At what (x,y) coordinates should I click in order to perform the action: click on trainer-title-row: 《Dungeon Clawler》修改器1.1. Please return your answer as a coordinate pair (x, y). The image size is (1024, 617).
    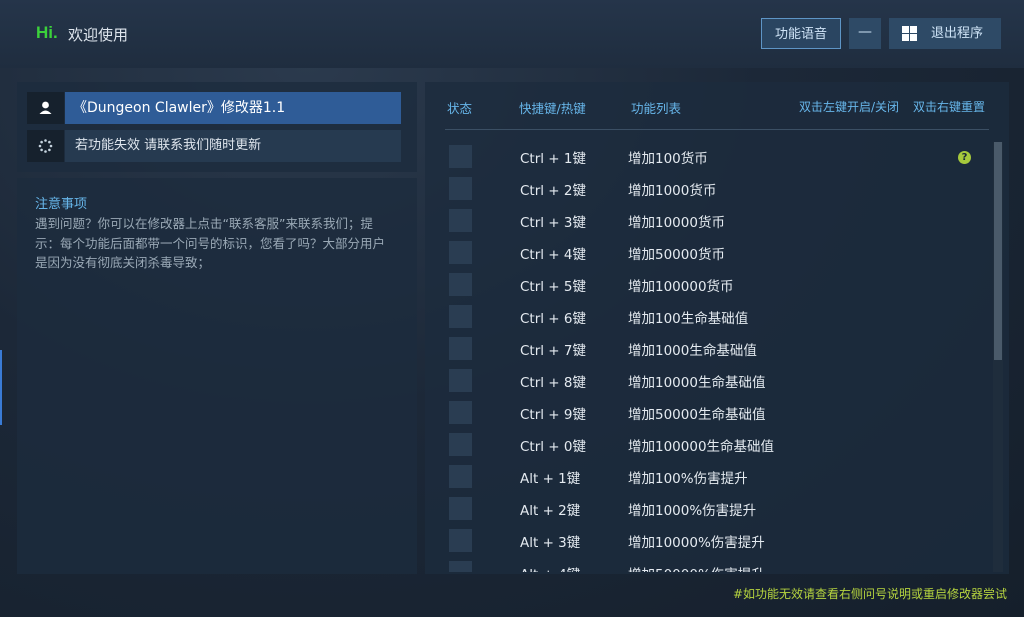
    Looking at the image, I should click on (214, 108).